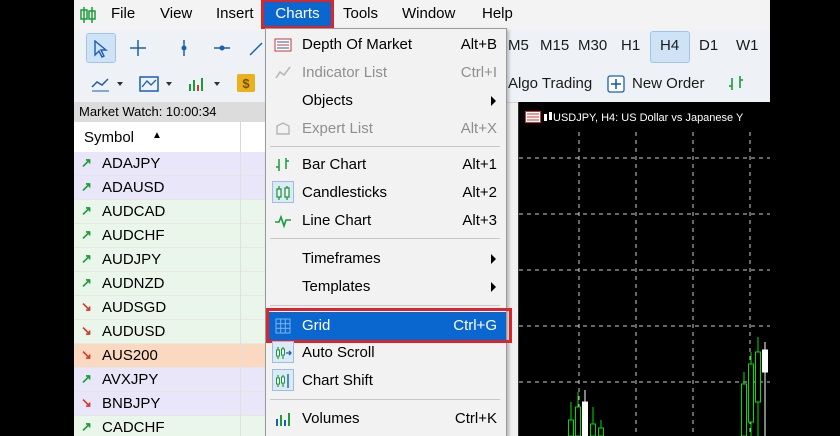 This screenshot has height=436, width=840. Describe the element at coordinates (170, 284) in the screenshot. I see `market-watch-row: ↗ AUDNZD` at that location.